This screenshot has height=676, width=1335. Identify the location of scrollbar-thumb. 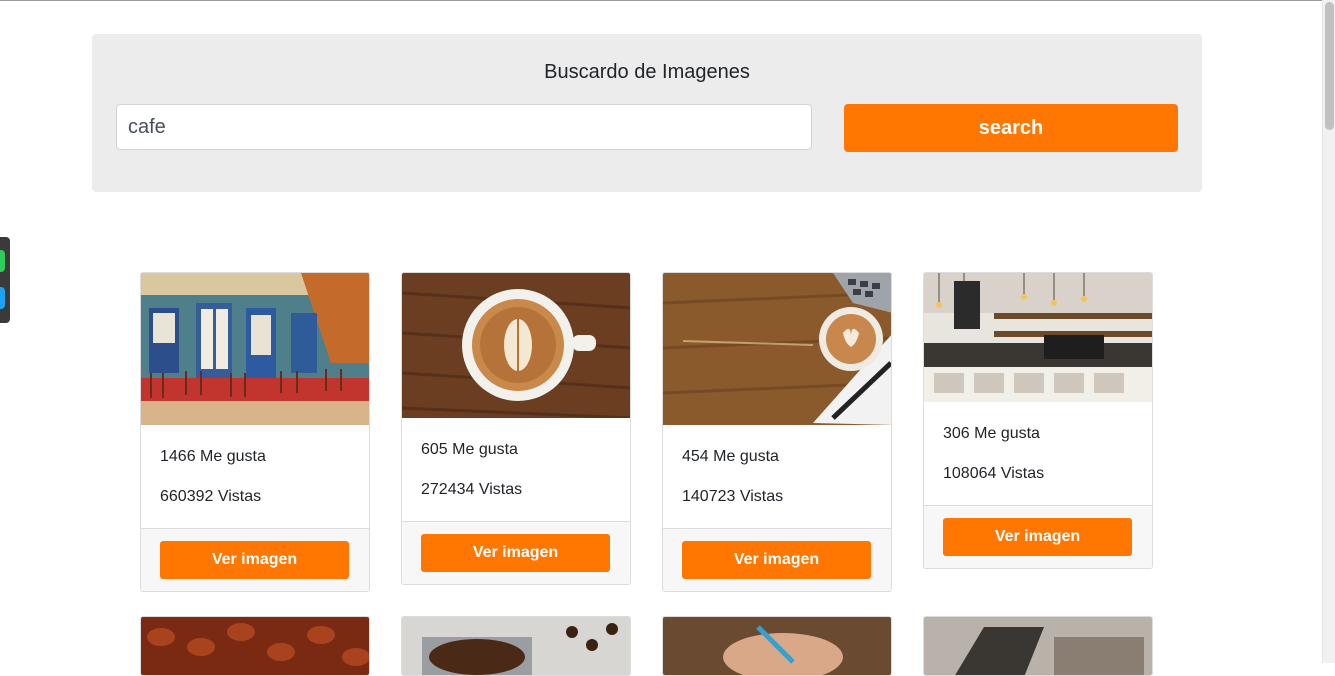
(1329, 66).